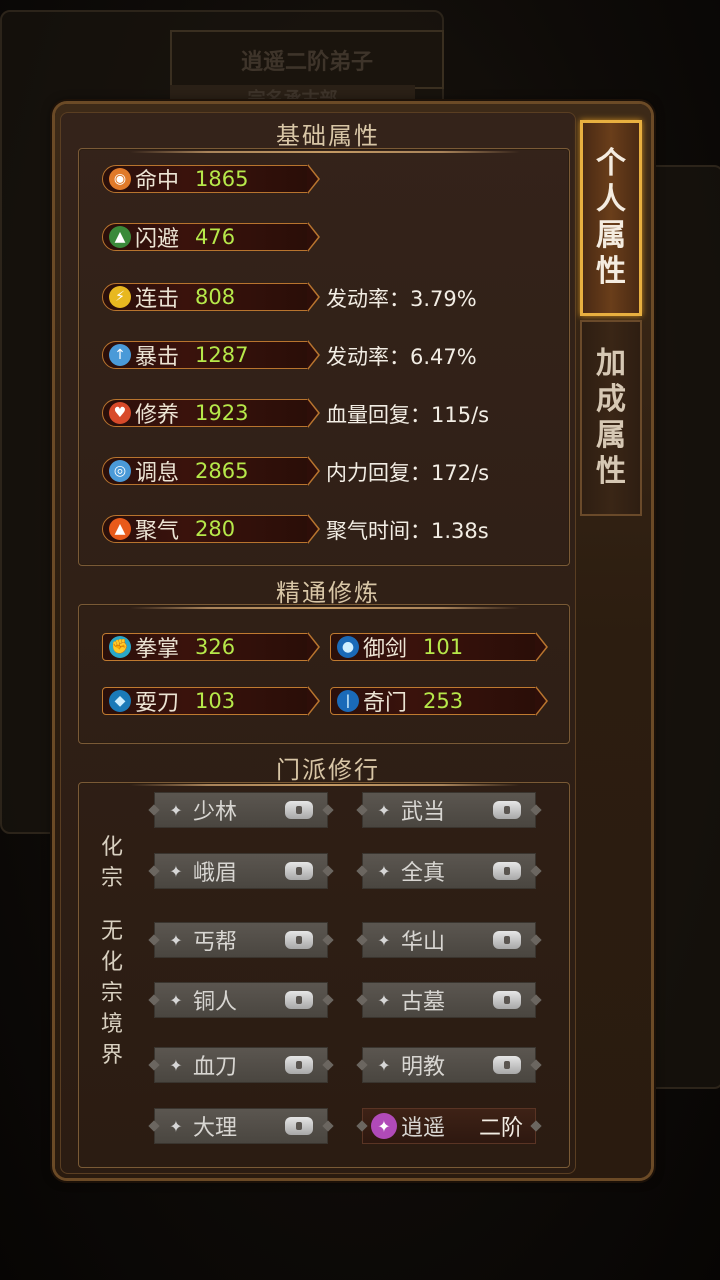 Image resolution: width=720 pixels, height=1280 pixels. I want to click on mingjiao-icon: ✦, so click(384, 1065).